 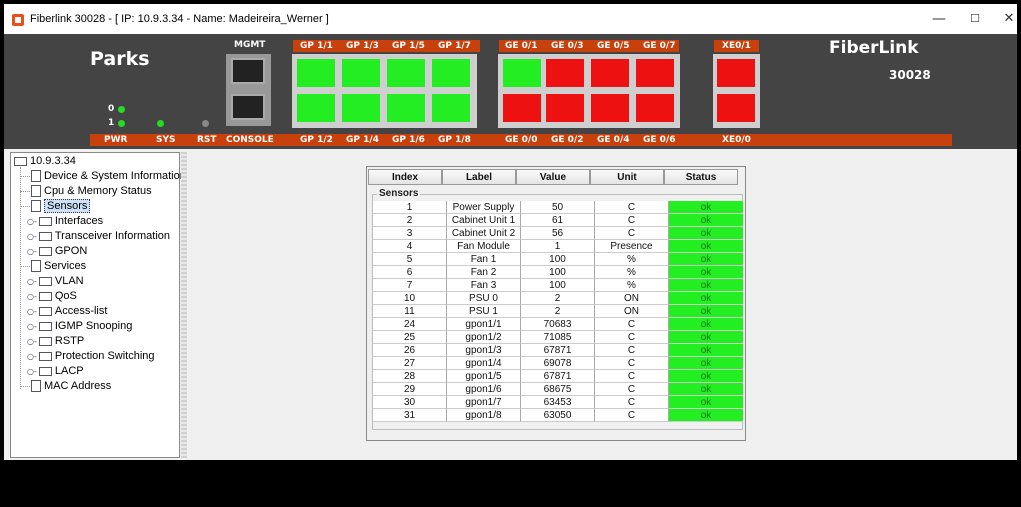 I want to click on tree-item-label: IGMP Snooping, so click(x=93, y=326).